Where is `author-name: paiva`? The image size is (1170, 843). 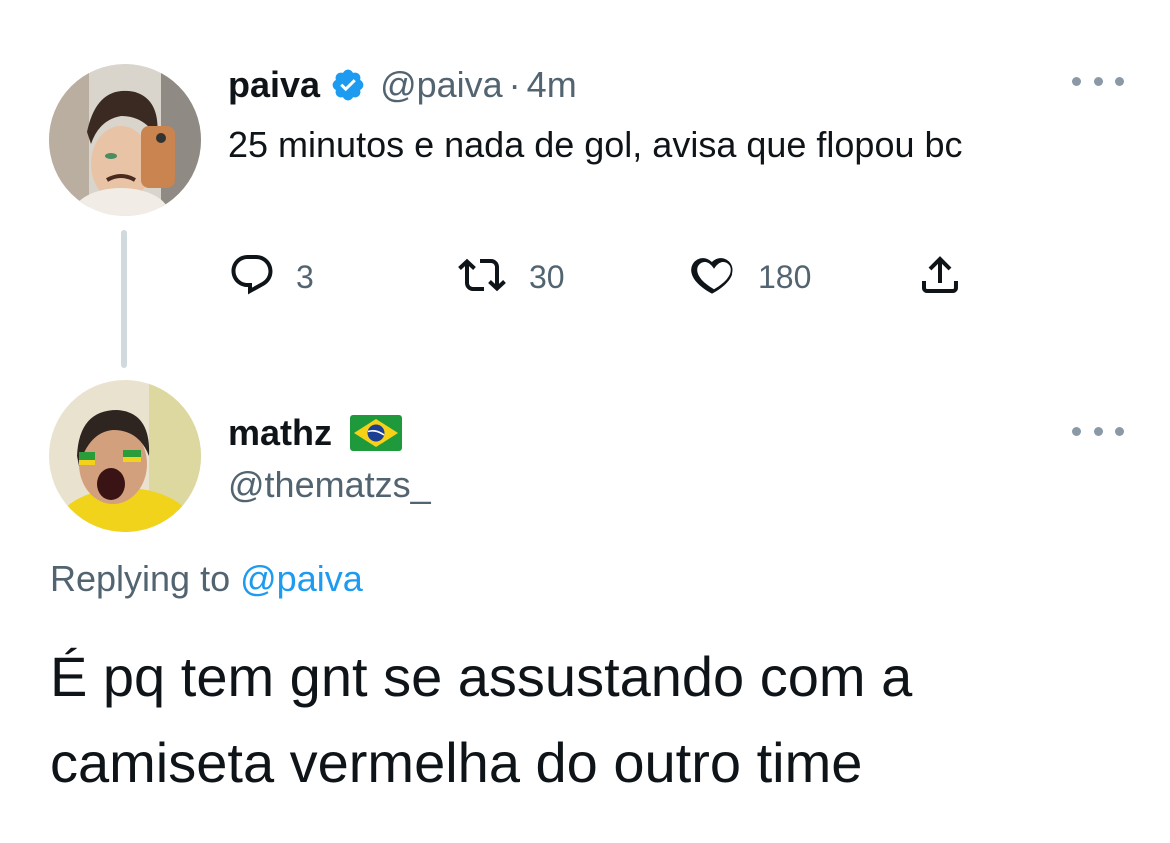 author-name: paiva is located at coordinates (274, 85).